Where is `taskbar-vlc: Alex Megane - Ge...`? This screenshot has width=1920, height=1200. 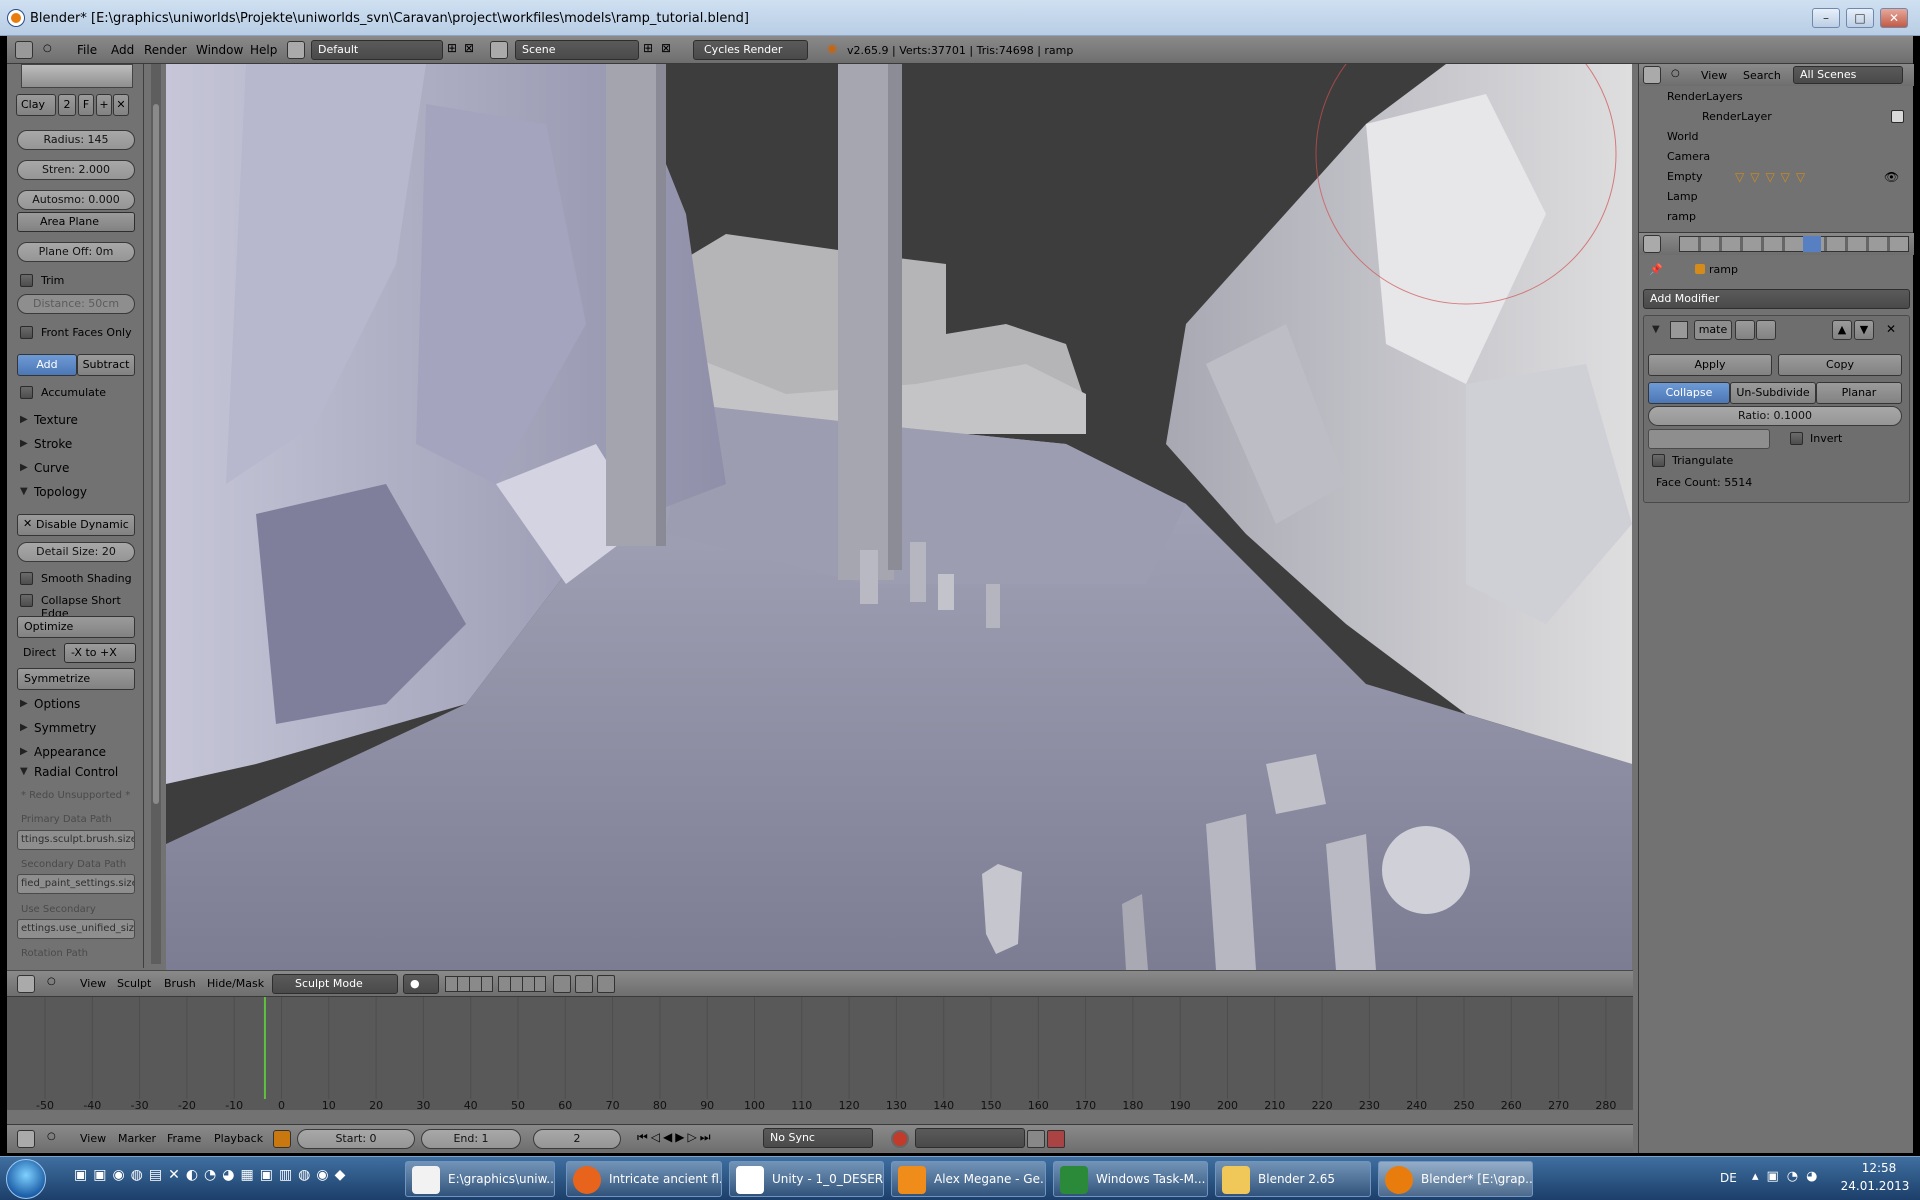 taskbar-vlc: Alex Megane - Ge... is located at coordinates (968, 1179).